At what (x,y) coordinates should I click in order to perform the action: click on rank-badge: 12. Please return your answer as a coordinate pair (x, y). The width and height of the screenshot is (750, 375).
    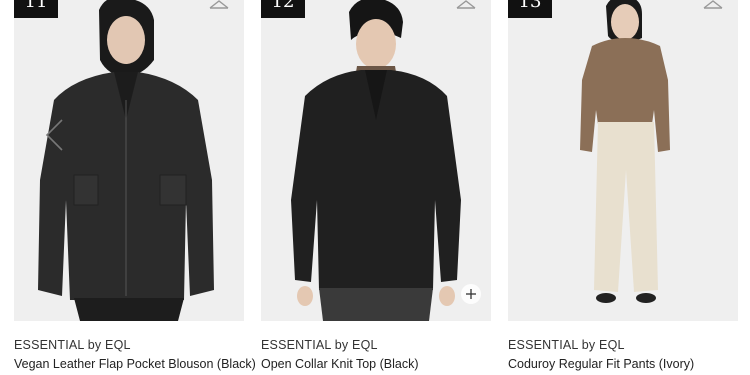
    Looking at the image, I should click on (283, 9).